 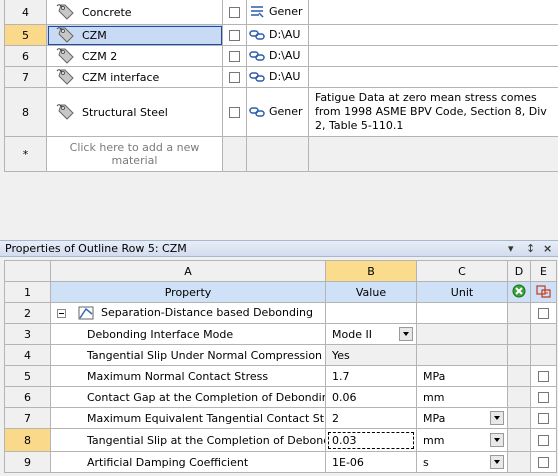 What do you see at coordinates (281, 77) in the screenshot?
I see `outline-row-7: 7 CZM interface D:\AU` at bounding box center [281, 77].